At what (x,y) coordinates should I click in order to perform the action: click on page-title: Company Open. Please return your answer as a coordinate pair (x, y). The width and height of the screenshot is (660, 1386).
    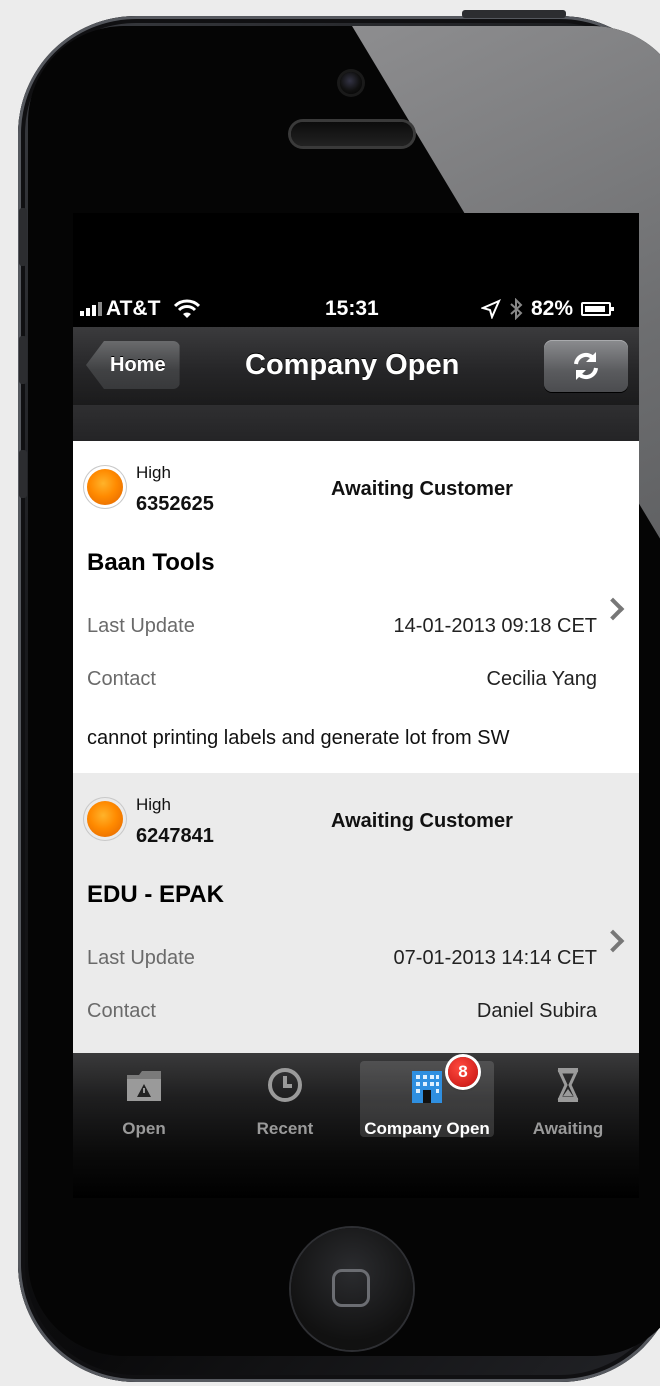
    Looking at the image, I should click on (352, 365).